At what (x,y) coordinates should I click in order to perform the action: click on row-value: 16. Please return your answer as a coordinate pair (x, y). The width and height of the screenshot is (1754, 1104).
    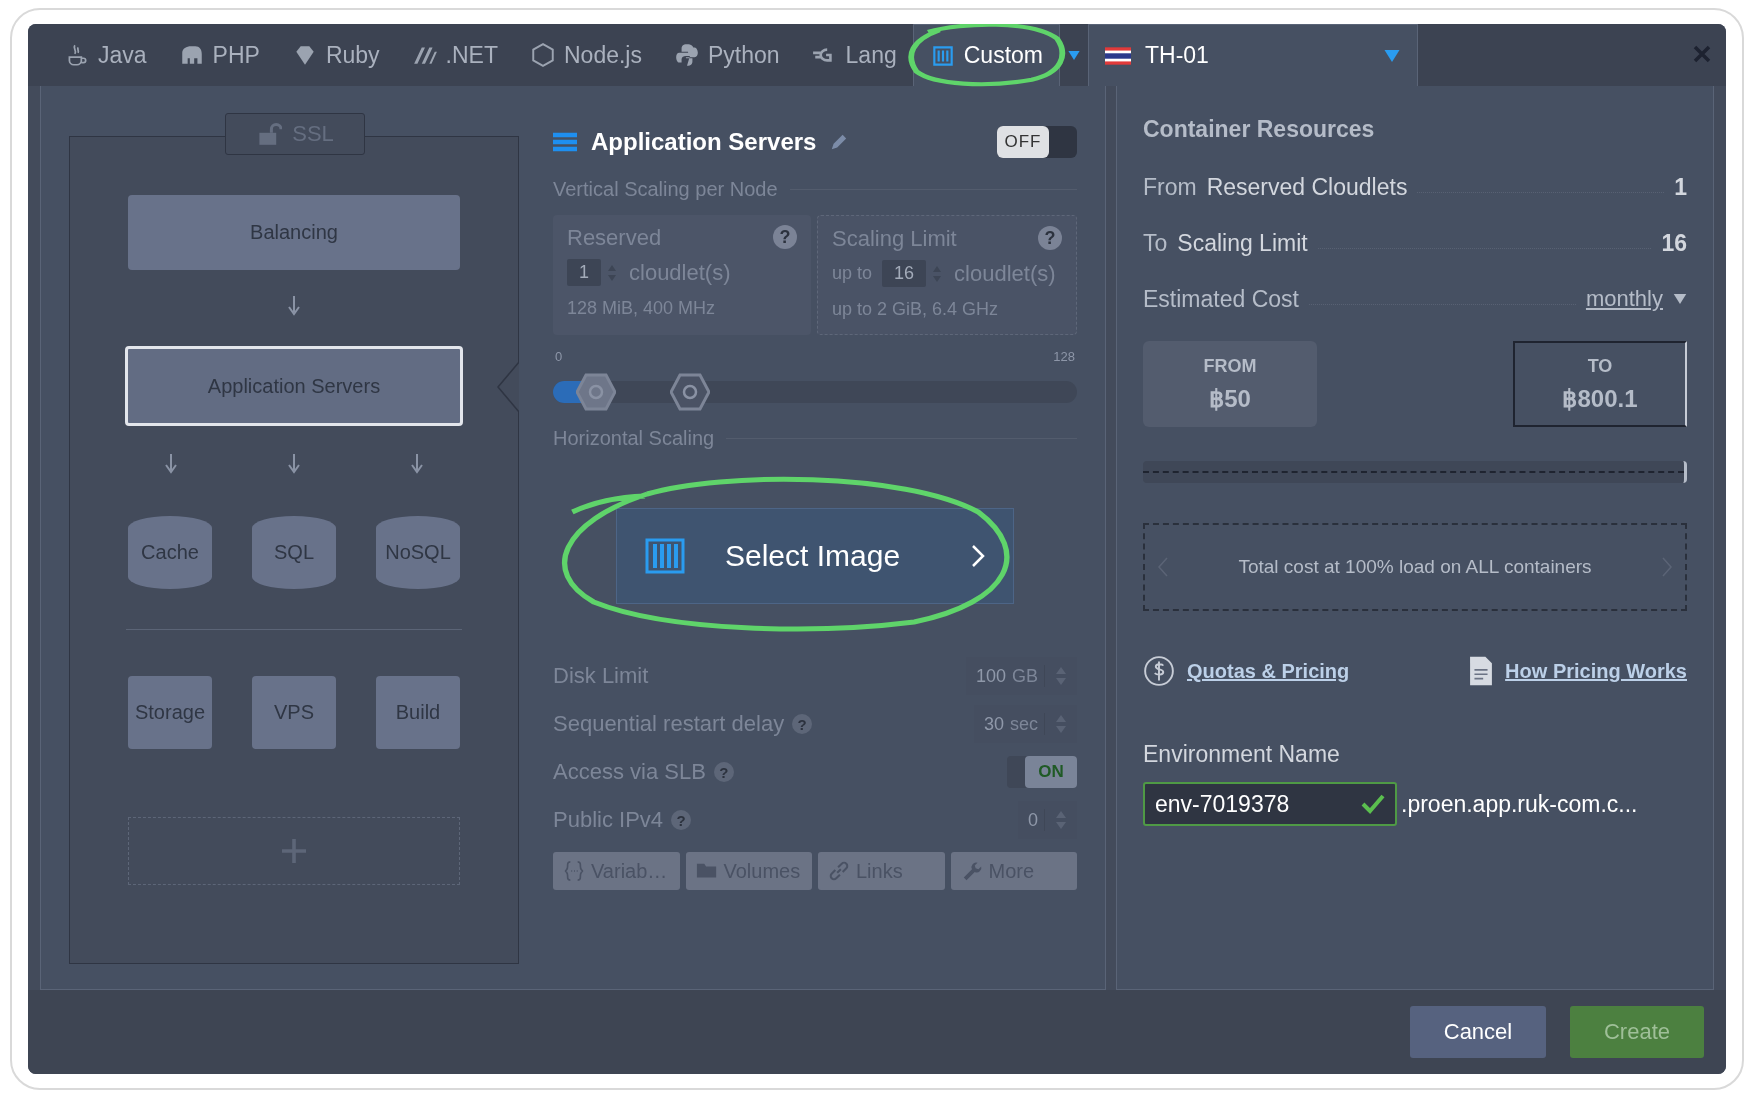
    Looking at the image, I should click on (1674, 243).